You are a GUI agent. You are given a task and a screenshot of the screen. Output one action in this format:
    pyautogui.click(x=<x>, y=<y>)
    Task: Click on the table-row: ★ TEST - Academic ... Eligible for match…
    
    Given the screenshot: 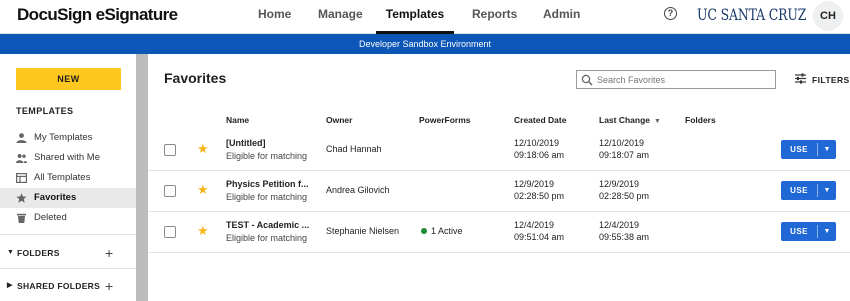 What is the action you would take?
    pyautogui.click(x=499, y=232)
    